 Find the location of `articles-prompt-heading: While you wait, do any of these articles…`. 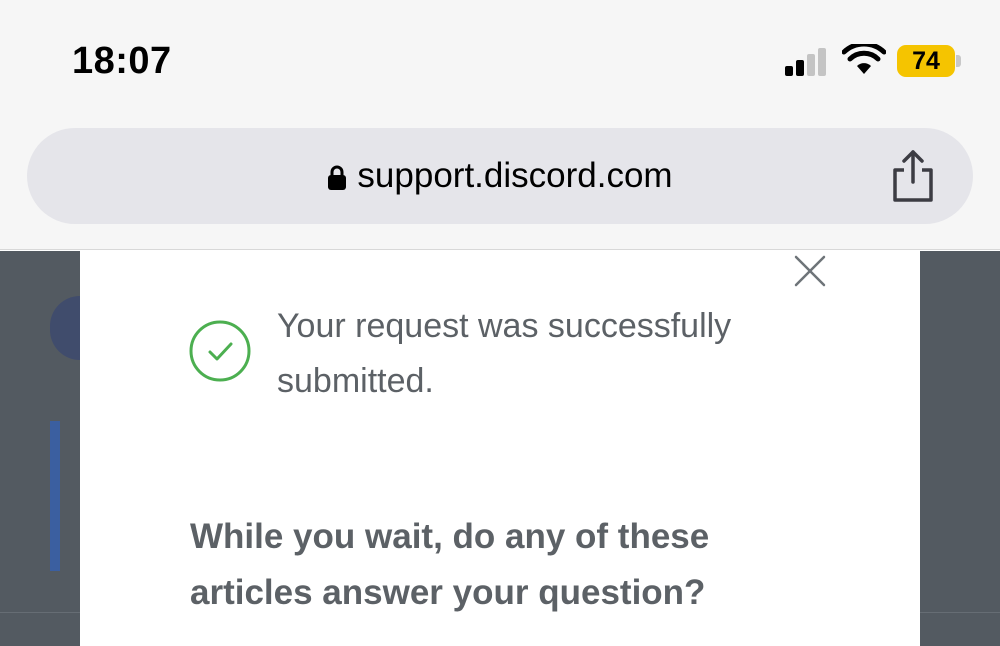

articles-prompt-heading: While you wait, do any of these articles… is located at coordinates (450, 564).